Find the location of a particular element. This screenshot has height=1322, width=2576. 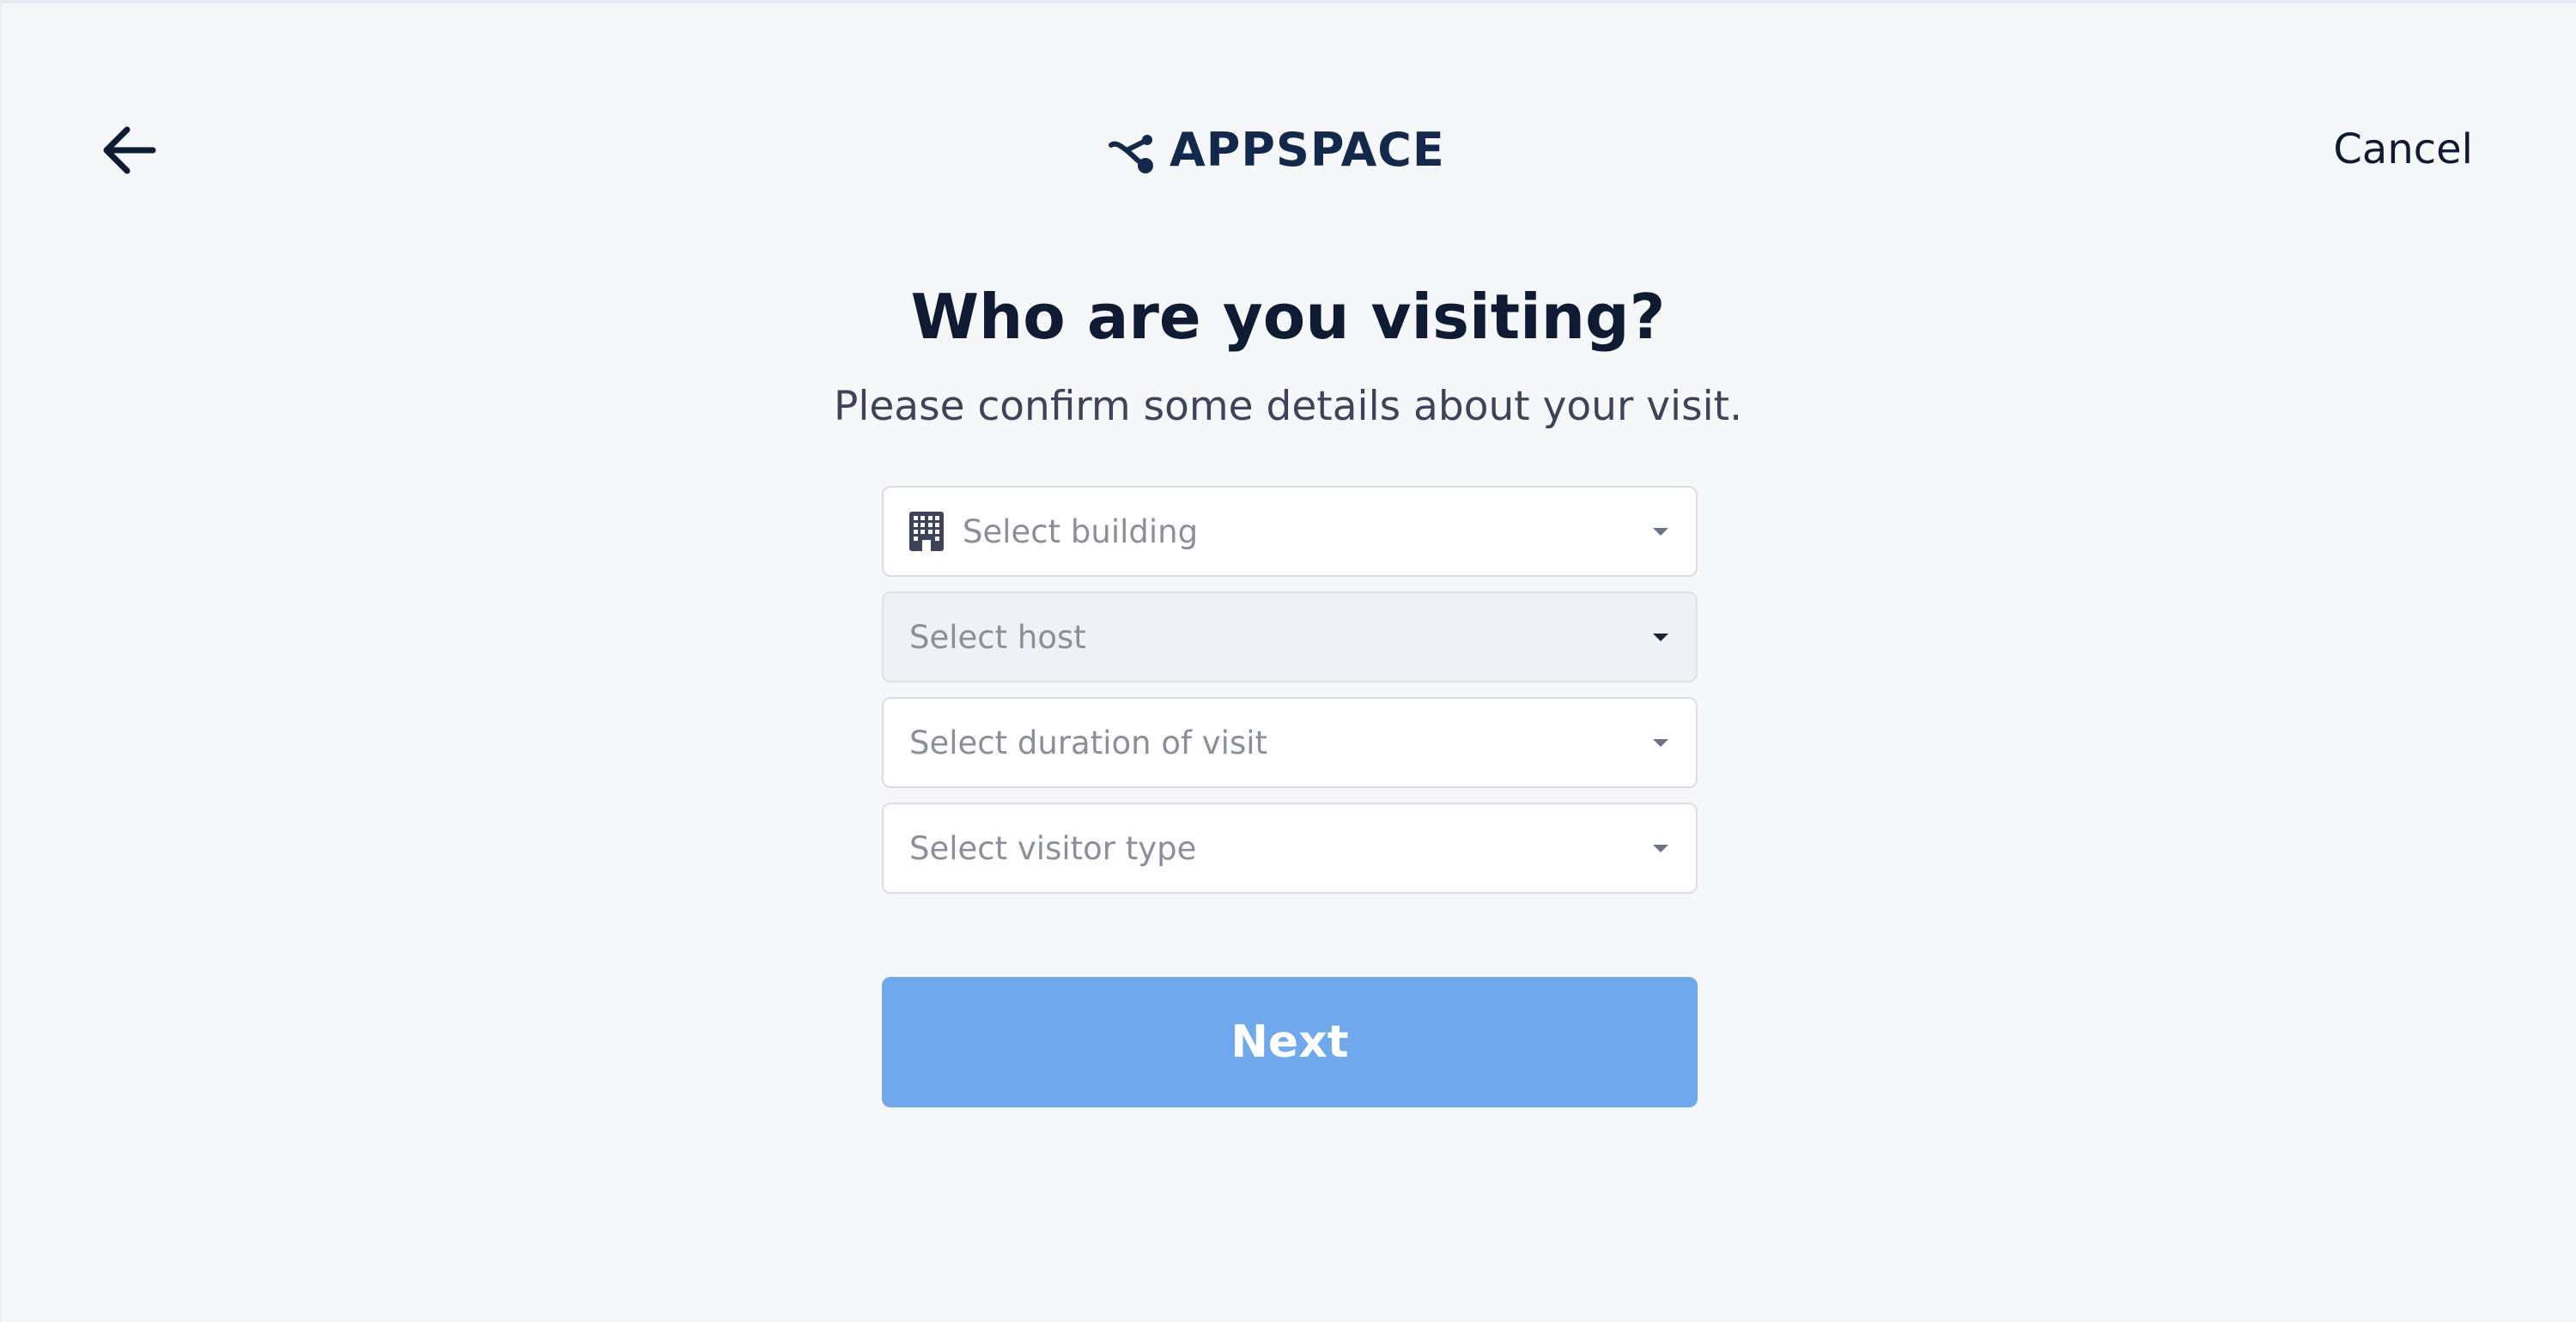

cancel-button: Cancel is located at coordinates (2403, 149).